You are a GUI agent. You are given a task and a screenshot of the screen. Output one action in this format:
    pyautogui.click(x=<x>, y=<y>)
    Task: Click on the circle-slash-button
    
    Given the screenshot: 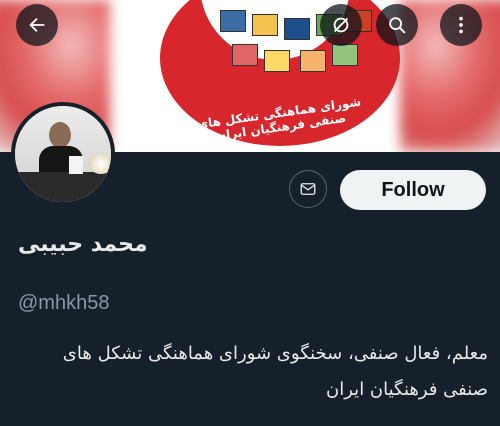 What is the action you would take?
    pyautogui.click(x=341, y=25)
    